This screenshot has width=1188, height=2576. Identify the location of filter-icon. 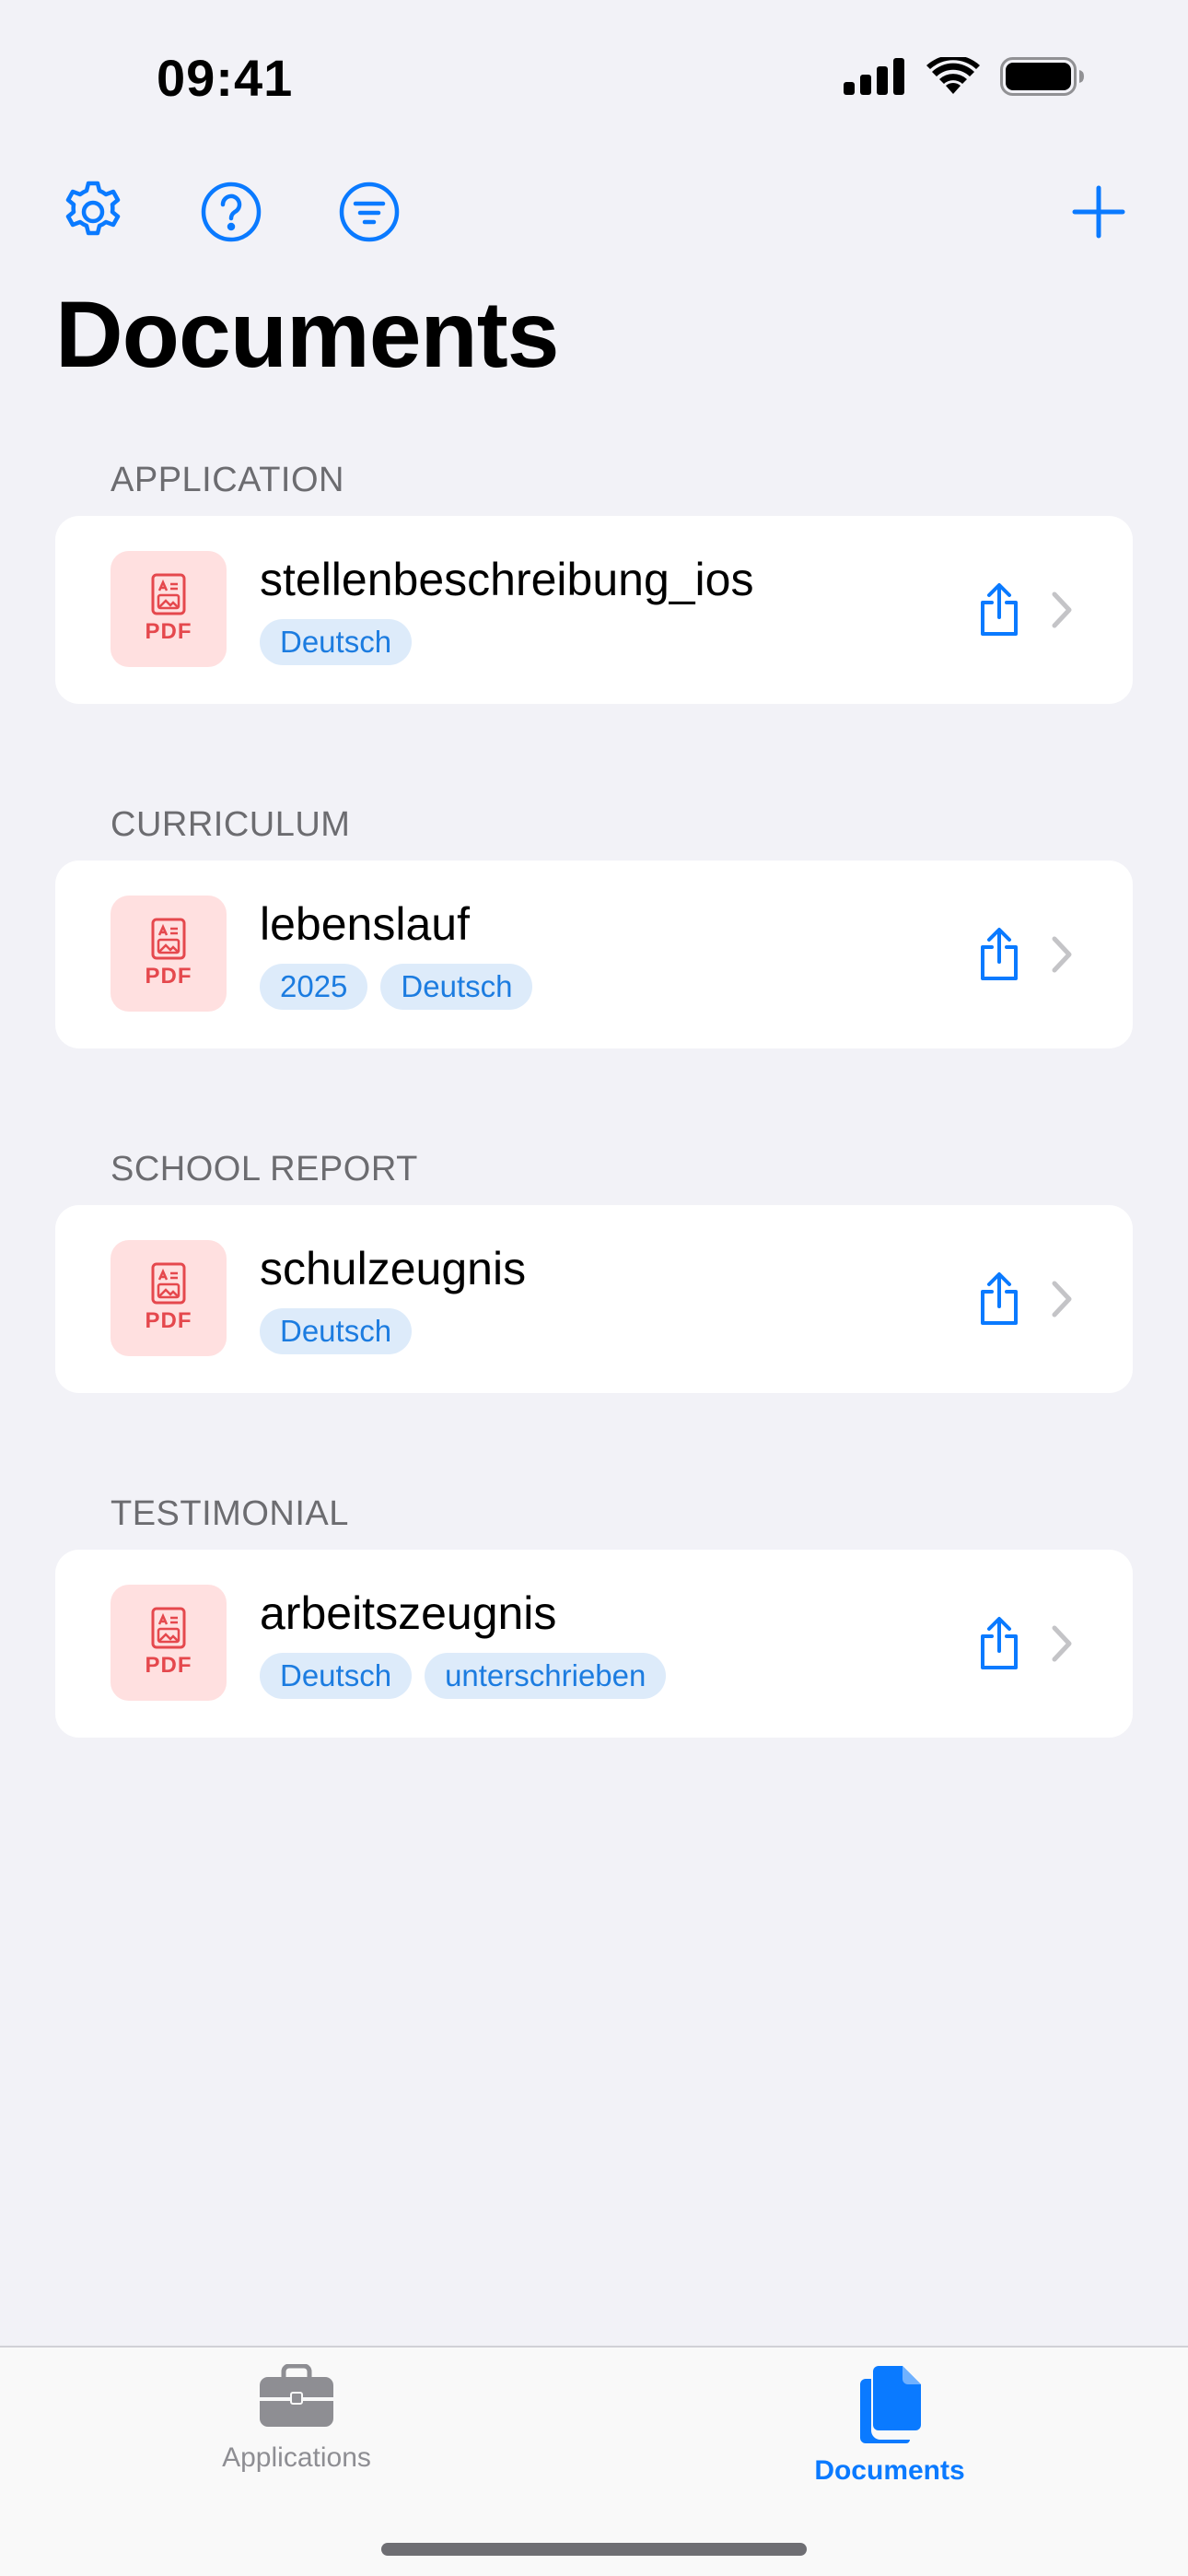
(369, 212).